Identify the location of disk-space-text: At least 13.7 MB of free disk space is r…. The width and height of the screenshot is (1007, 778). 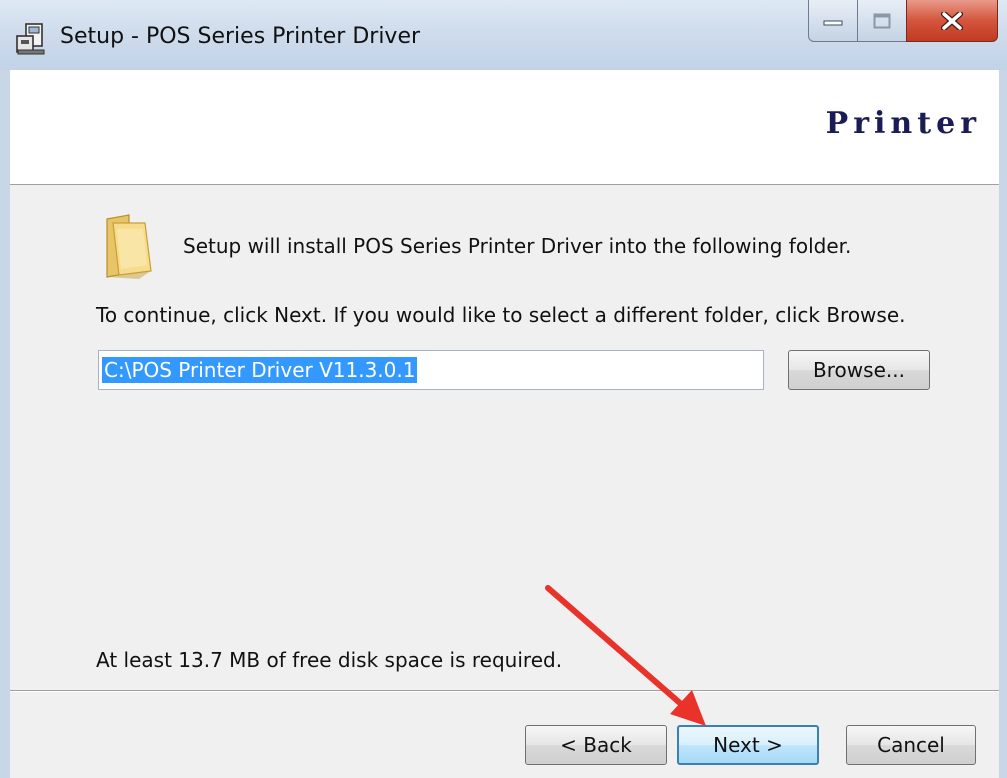
(329, 660).